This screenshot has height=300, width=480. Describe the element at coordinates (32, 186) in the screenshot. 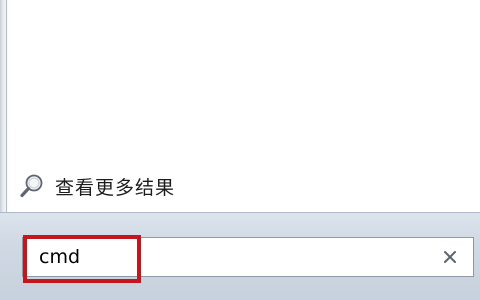

I see `search-magnifier-icon` at that location.